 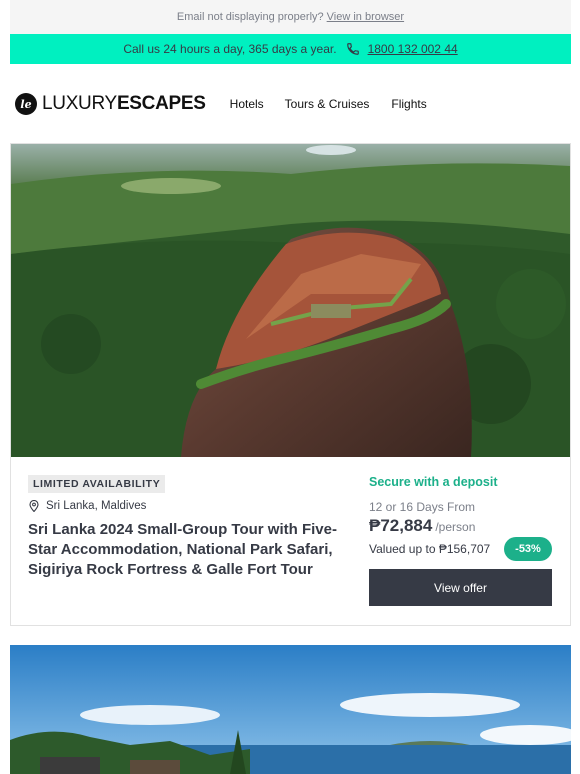 What do you see at coordinates (408, 104) in the screenshot?
I see `nav-flights: Flights` at bounding box center [408, 104].